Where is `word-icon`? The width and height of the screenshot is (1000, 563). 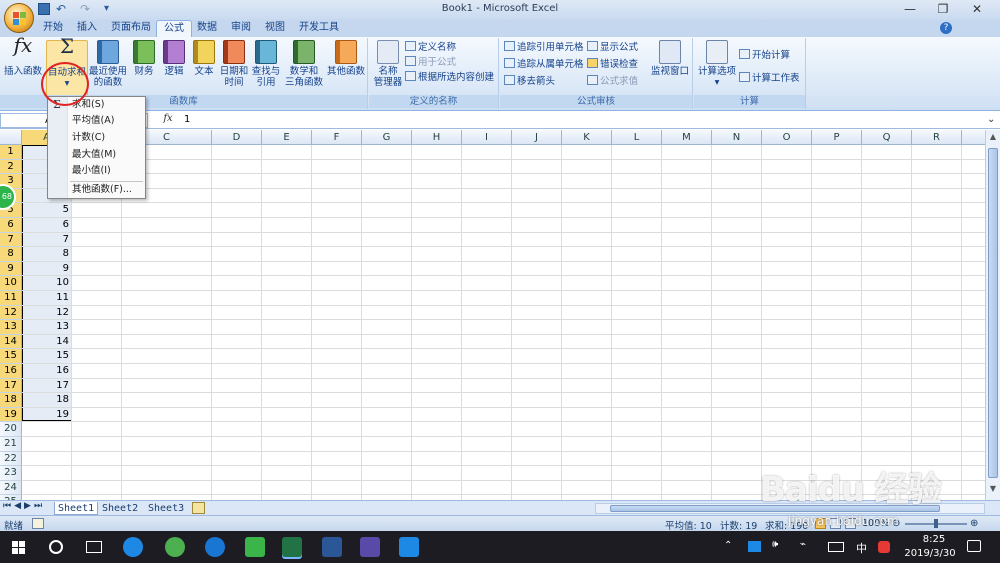
word-icon is located at coordinates (332, 547).